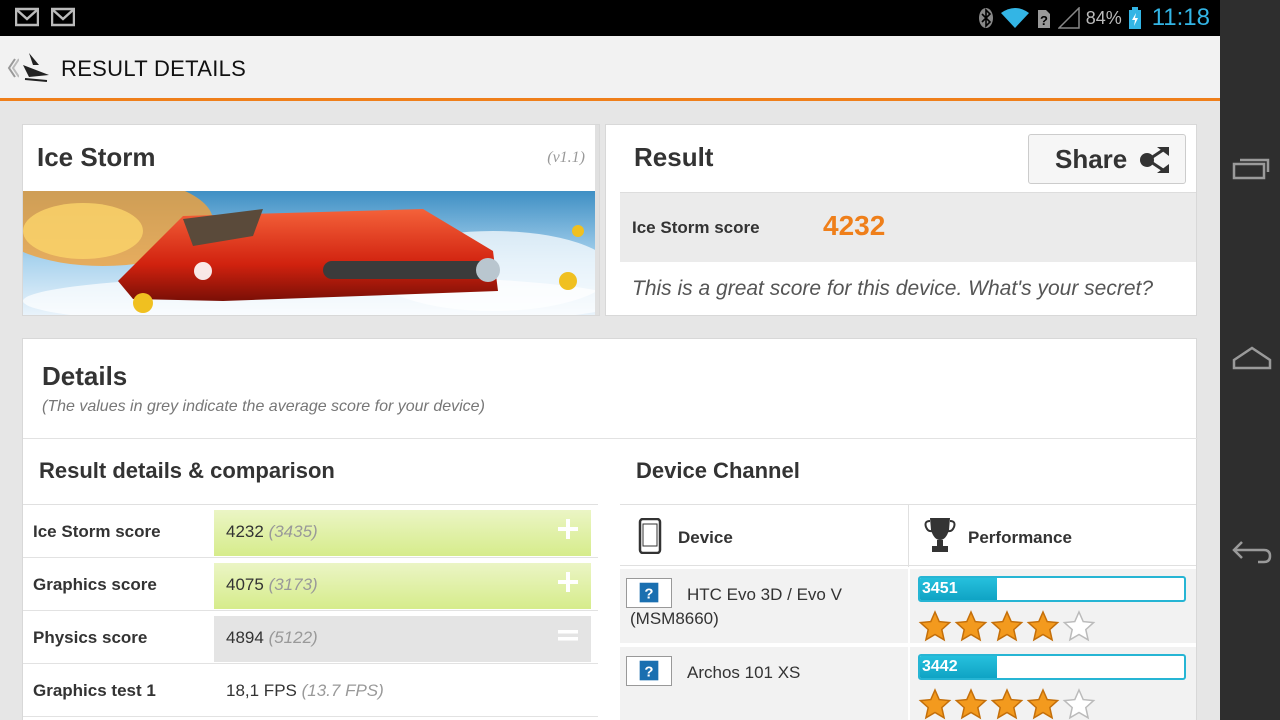 The width and height of the screenshot is (1280, 720). Describe the element at coordinates (650, 536) in the screenshot. I see `phone-icon` at that location.